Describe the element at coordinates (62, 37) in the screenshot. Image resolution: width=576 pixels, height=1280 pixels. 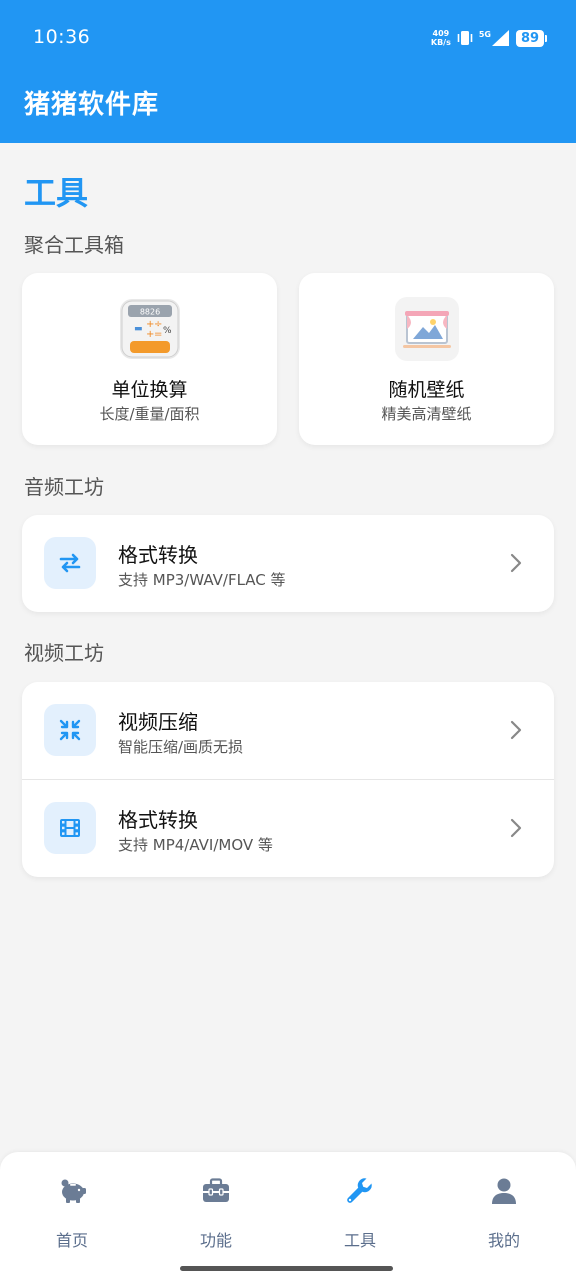
I see `status-time: 10:36` at that location.